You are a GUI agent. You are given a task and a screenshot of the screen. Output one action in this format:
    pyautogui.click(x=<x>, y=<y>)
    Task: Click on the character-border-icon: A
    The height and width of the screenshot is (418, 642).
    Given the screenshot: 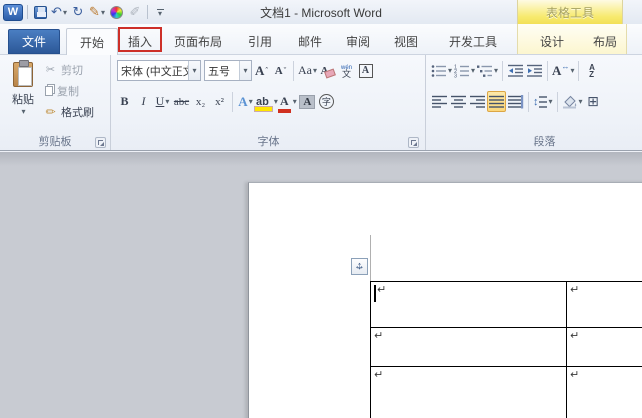 What is the action you would take?
    pyautogui.click(x=365, y=70)
    